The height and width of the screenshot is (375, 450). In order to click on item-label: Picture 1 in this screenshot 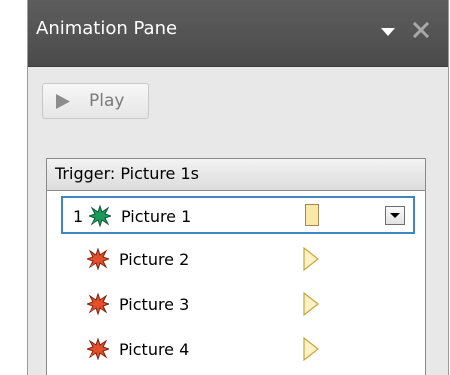, I will do `click(156, 216)`.